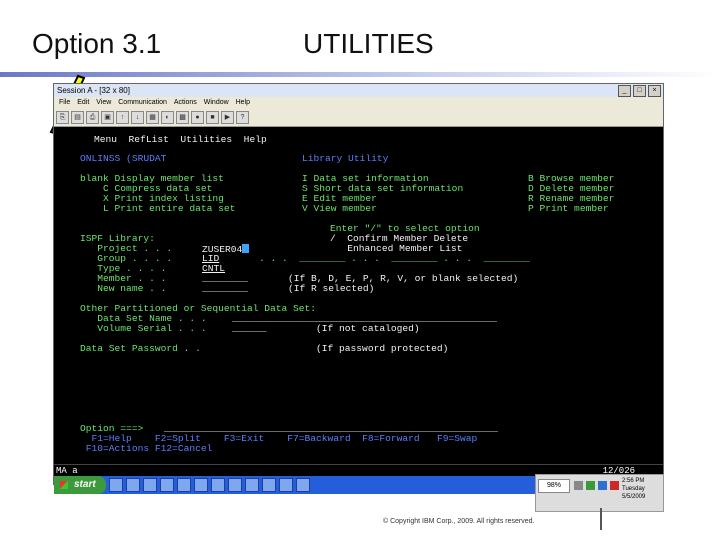 This screenshot has height=540, width=720. What do you see at coordinates (339, 208) in the screenshot?
I see `option-mid-4: V View member` at bounding box center [339, 208].